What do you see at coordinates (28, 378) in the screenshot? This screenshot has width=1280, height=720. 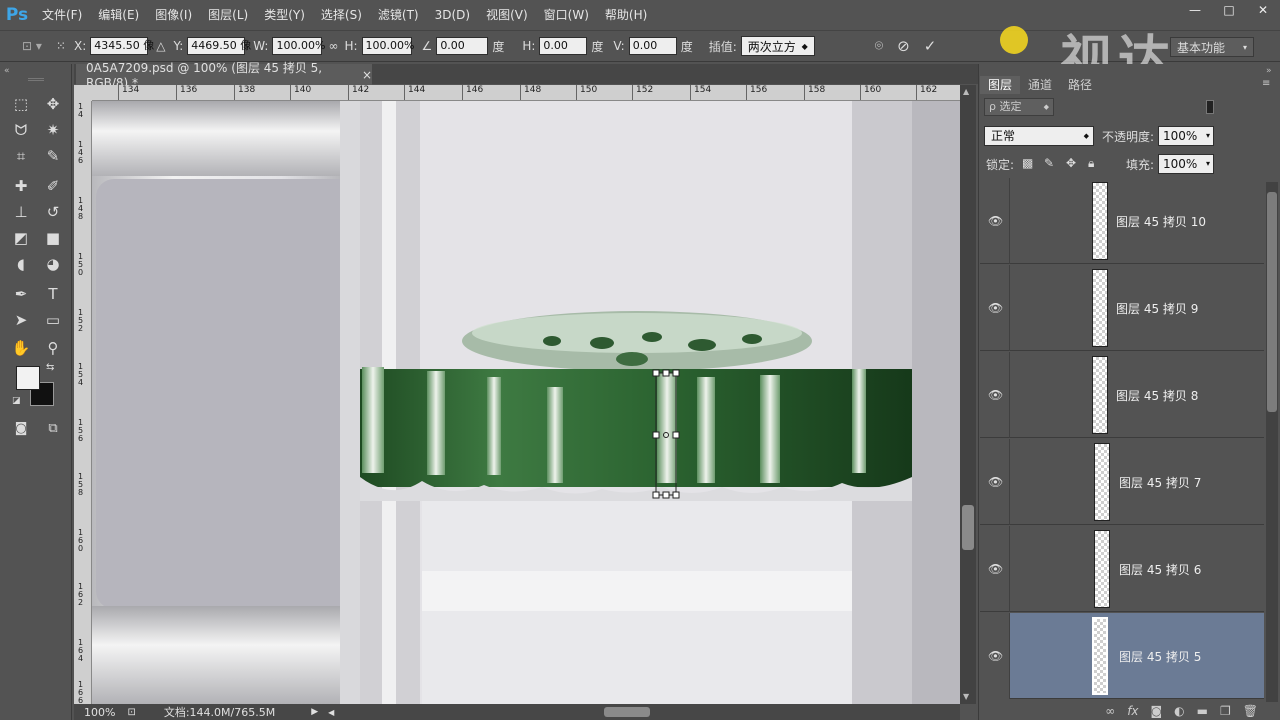 I see `foreground-color-swatch` at bounding box center [28, 378].